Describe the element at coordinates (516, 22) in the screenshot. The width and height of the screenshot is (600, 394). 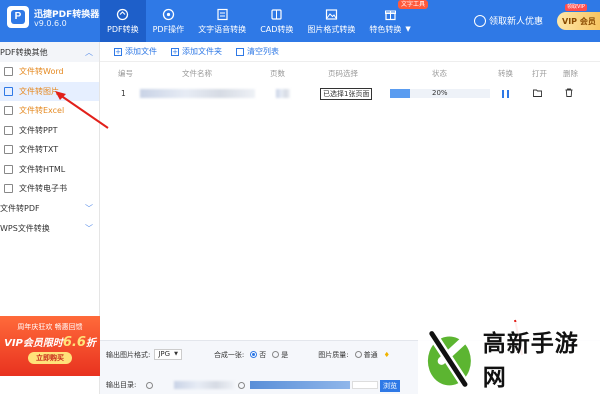
I see `new-user-offer-label: 领取新人优惠` at that location.